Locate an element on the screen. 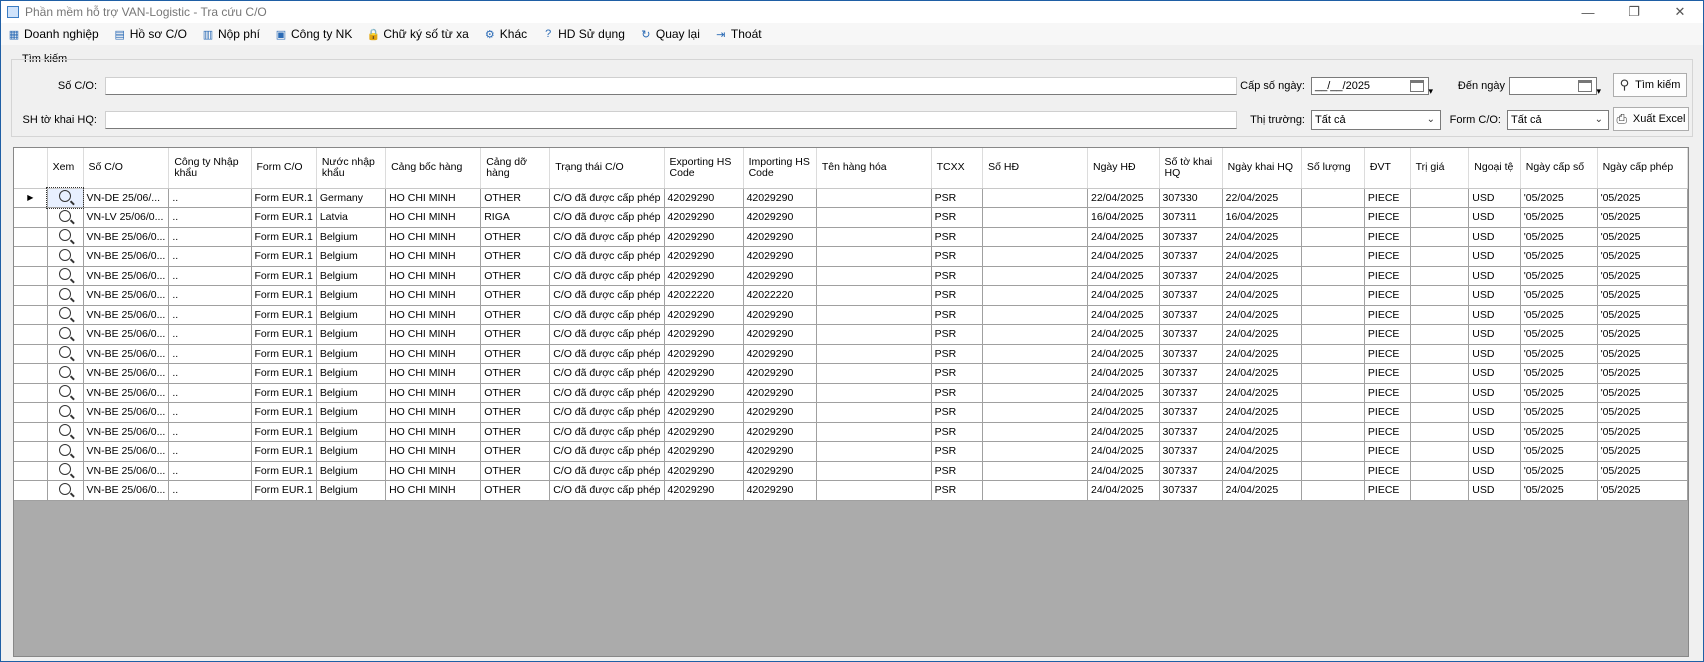 Image resolution: width=1704 pixels, height=662 pixels. close-icon: ✕ is located at coordinates (1680, 12).